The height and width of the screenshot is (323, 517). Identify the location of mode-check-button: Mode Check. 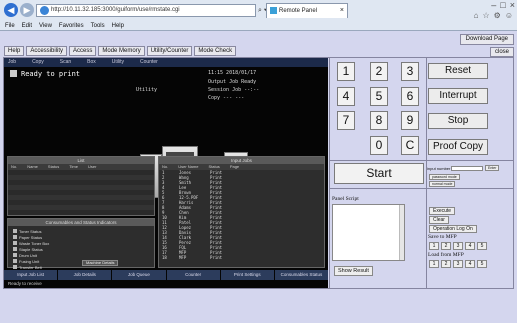
(215, 51).